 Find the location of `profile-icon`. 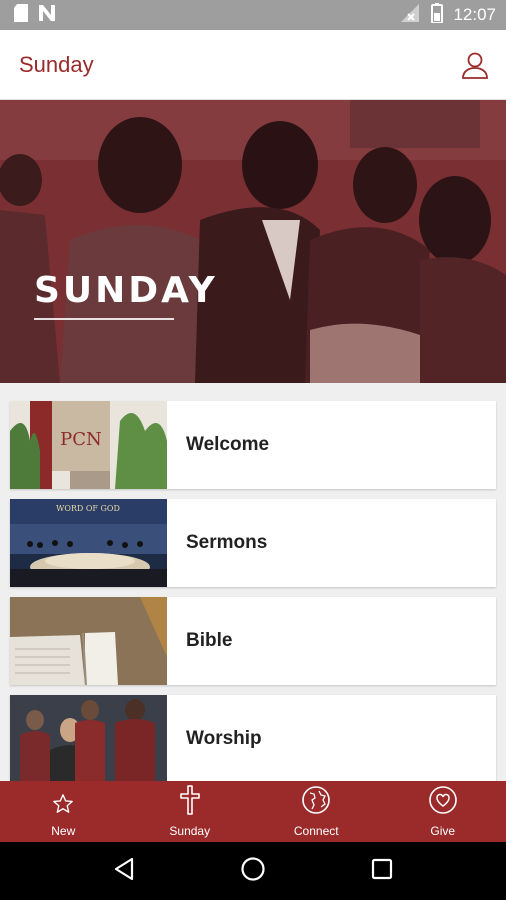

profile-icon is located at coordinates (475, 65).